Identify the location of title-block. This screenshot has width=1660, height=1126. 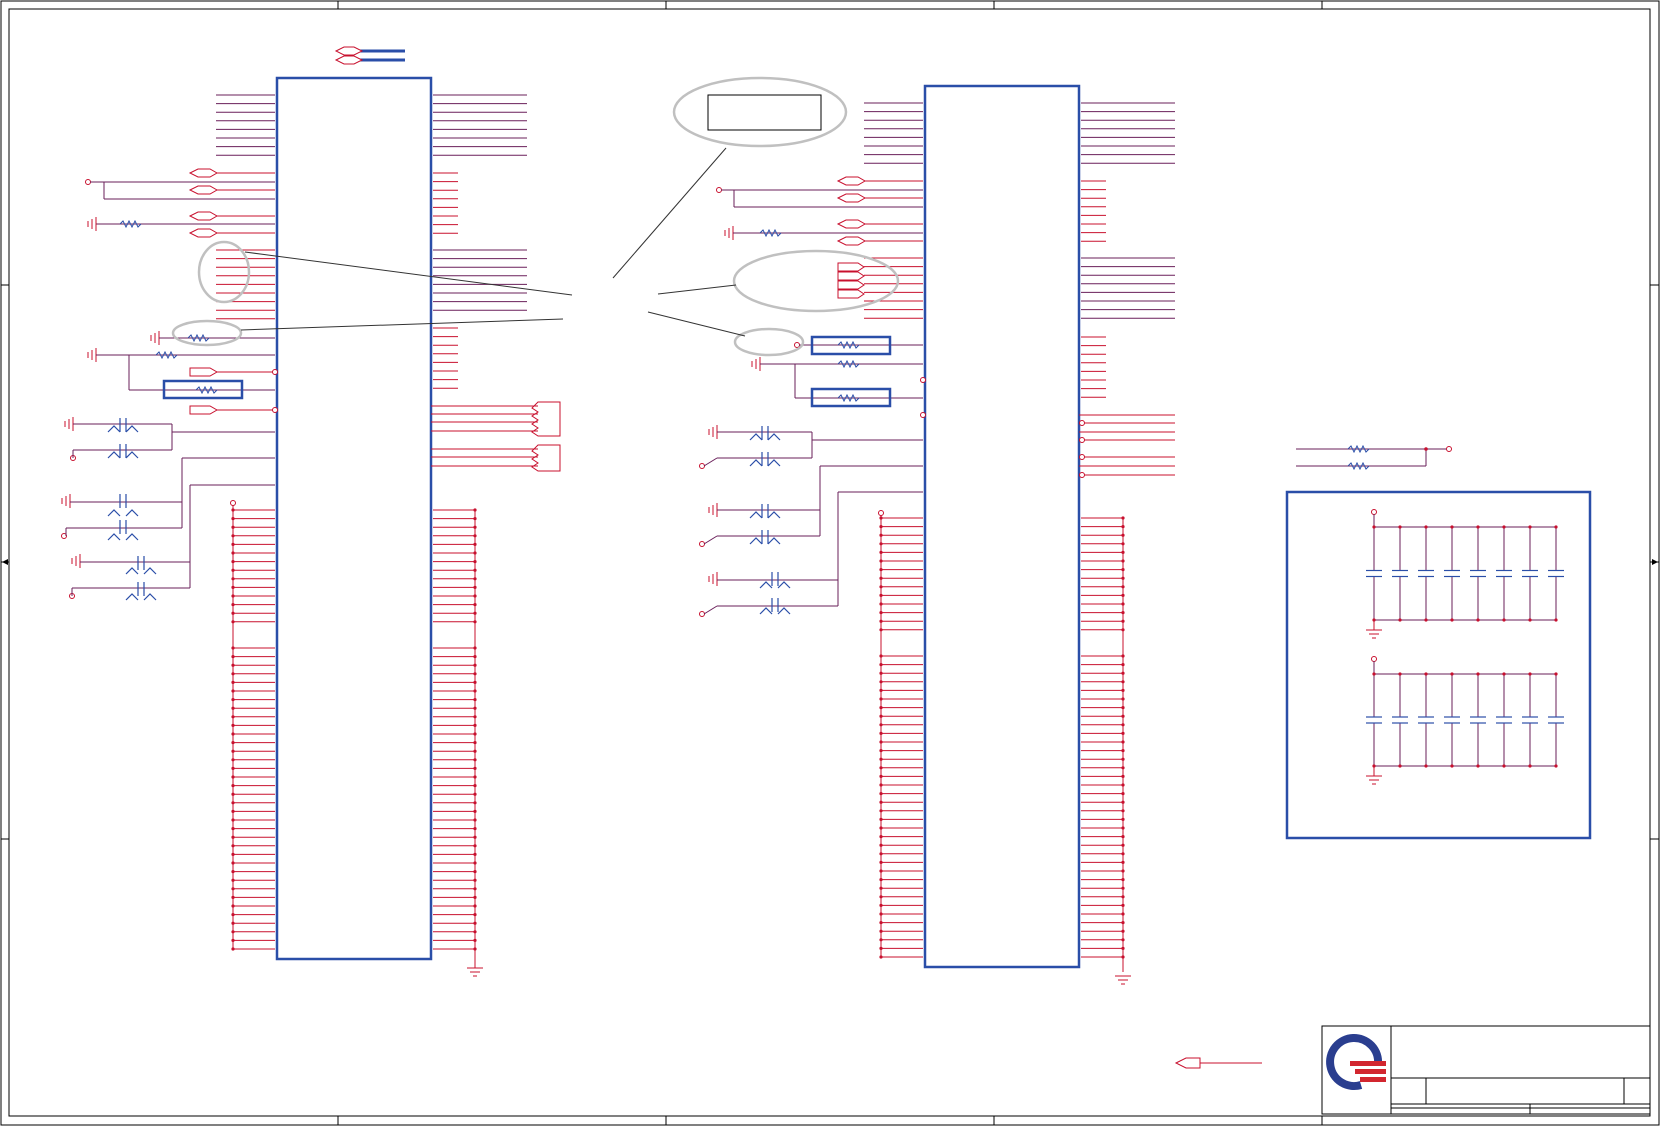
(1486, 1070).